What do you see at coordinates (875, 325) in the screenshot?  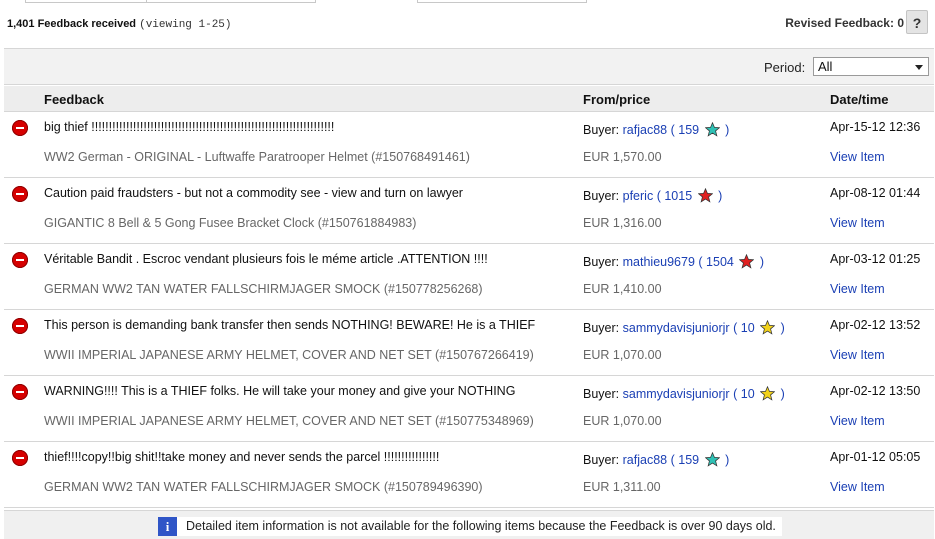 I see `feedback-date: Apr-02-12 13:52` at bounding box center [875, 325].